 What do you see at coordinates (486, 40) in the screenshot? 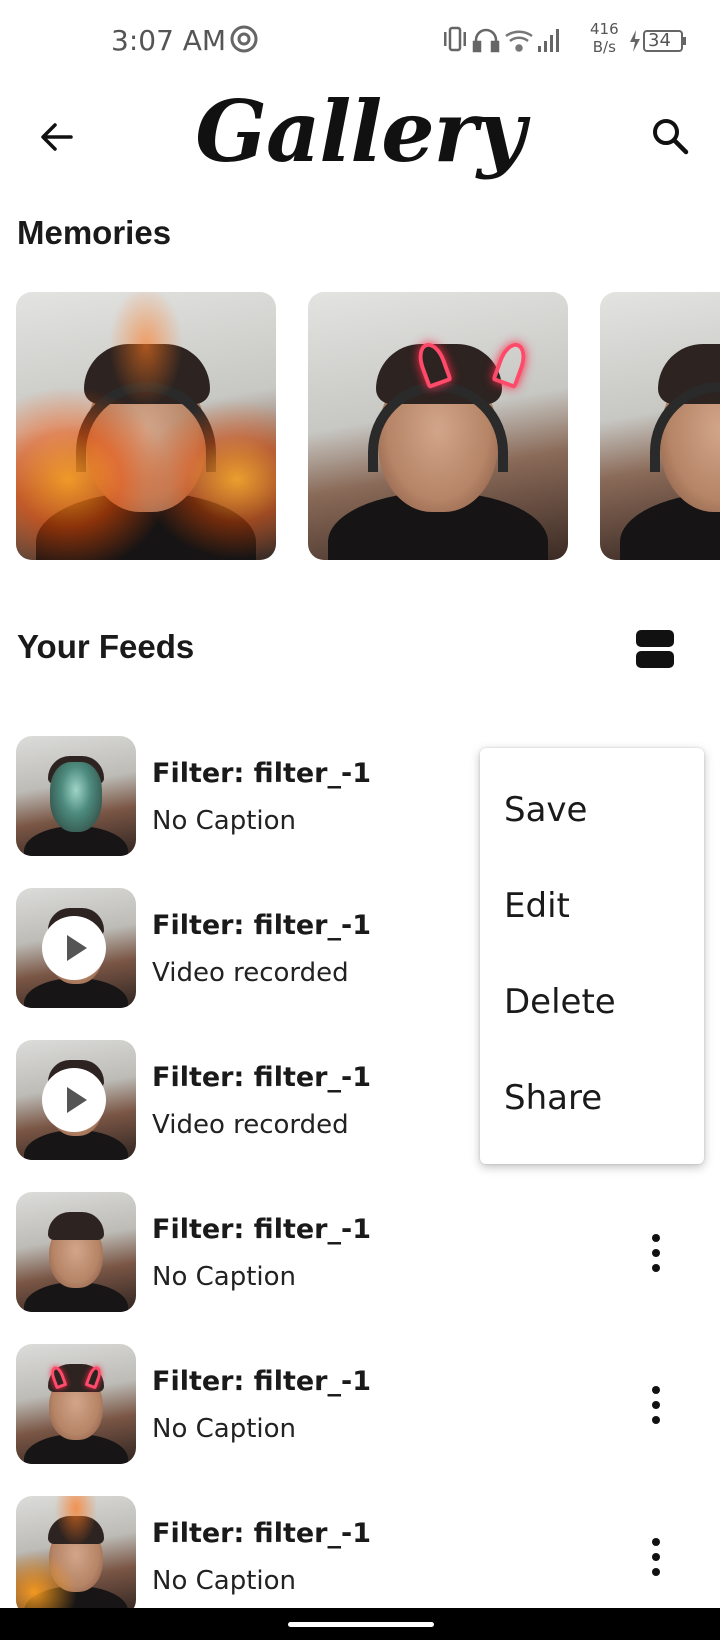
I see `headphones-battery-icon` at bounding box center [486, 40].